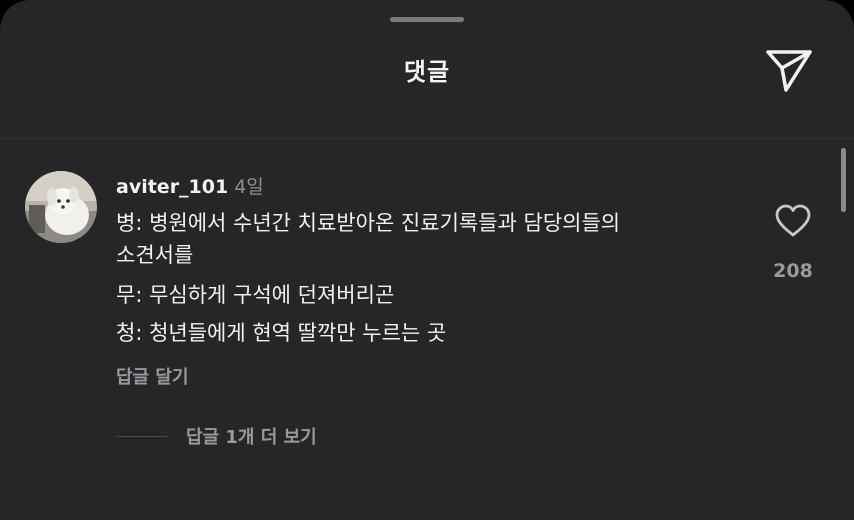  I want to click on send-icon, so click(789, 70).